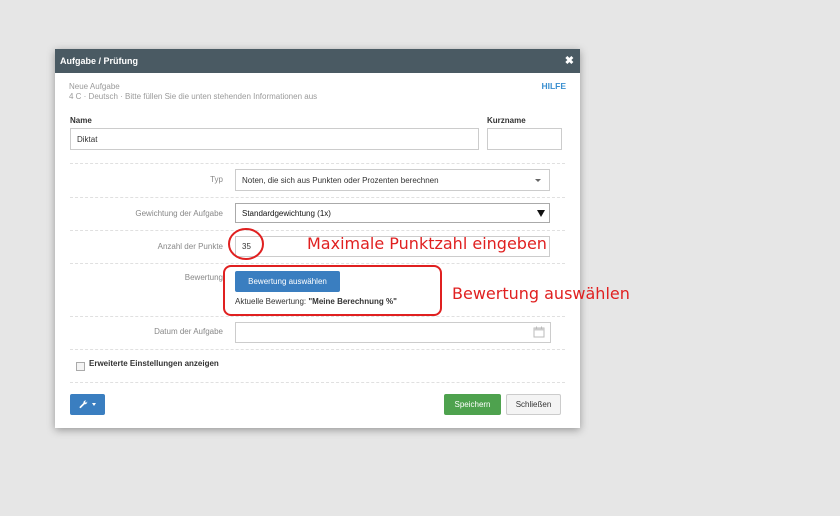 This screenshot has height=516, width=840. I want to click on annotation-shapes, so click(332, 272).